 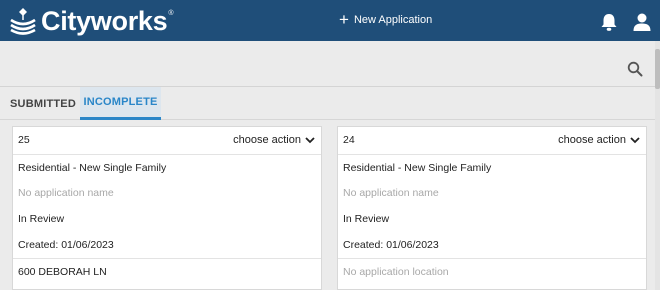 I want to click on tab-incomplete: INCOMPLETE, so click(x=120, y=103).